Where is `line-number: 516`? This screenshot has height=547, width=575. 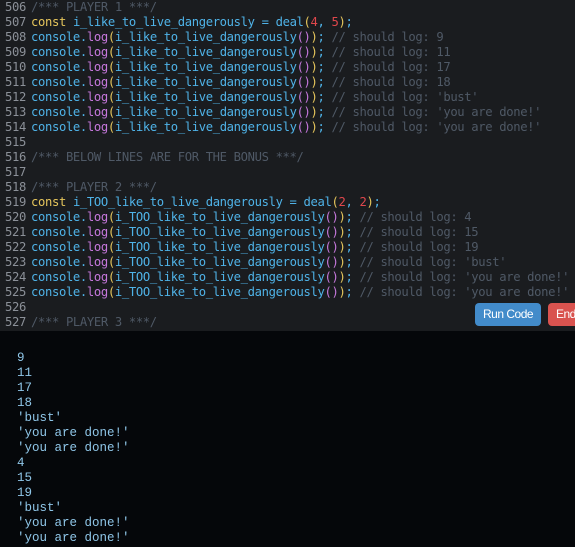 line-number: 516 is located at coordinates (15, 157).